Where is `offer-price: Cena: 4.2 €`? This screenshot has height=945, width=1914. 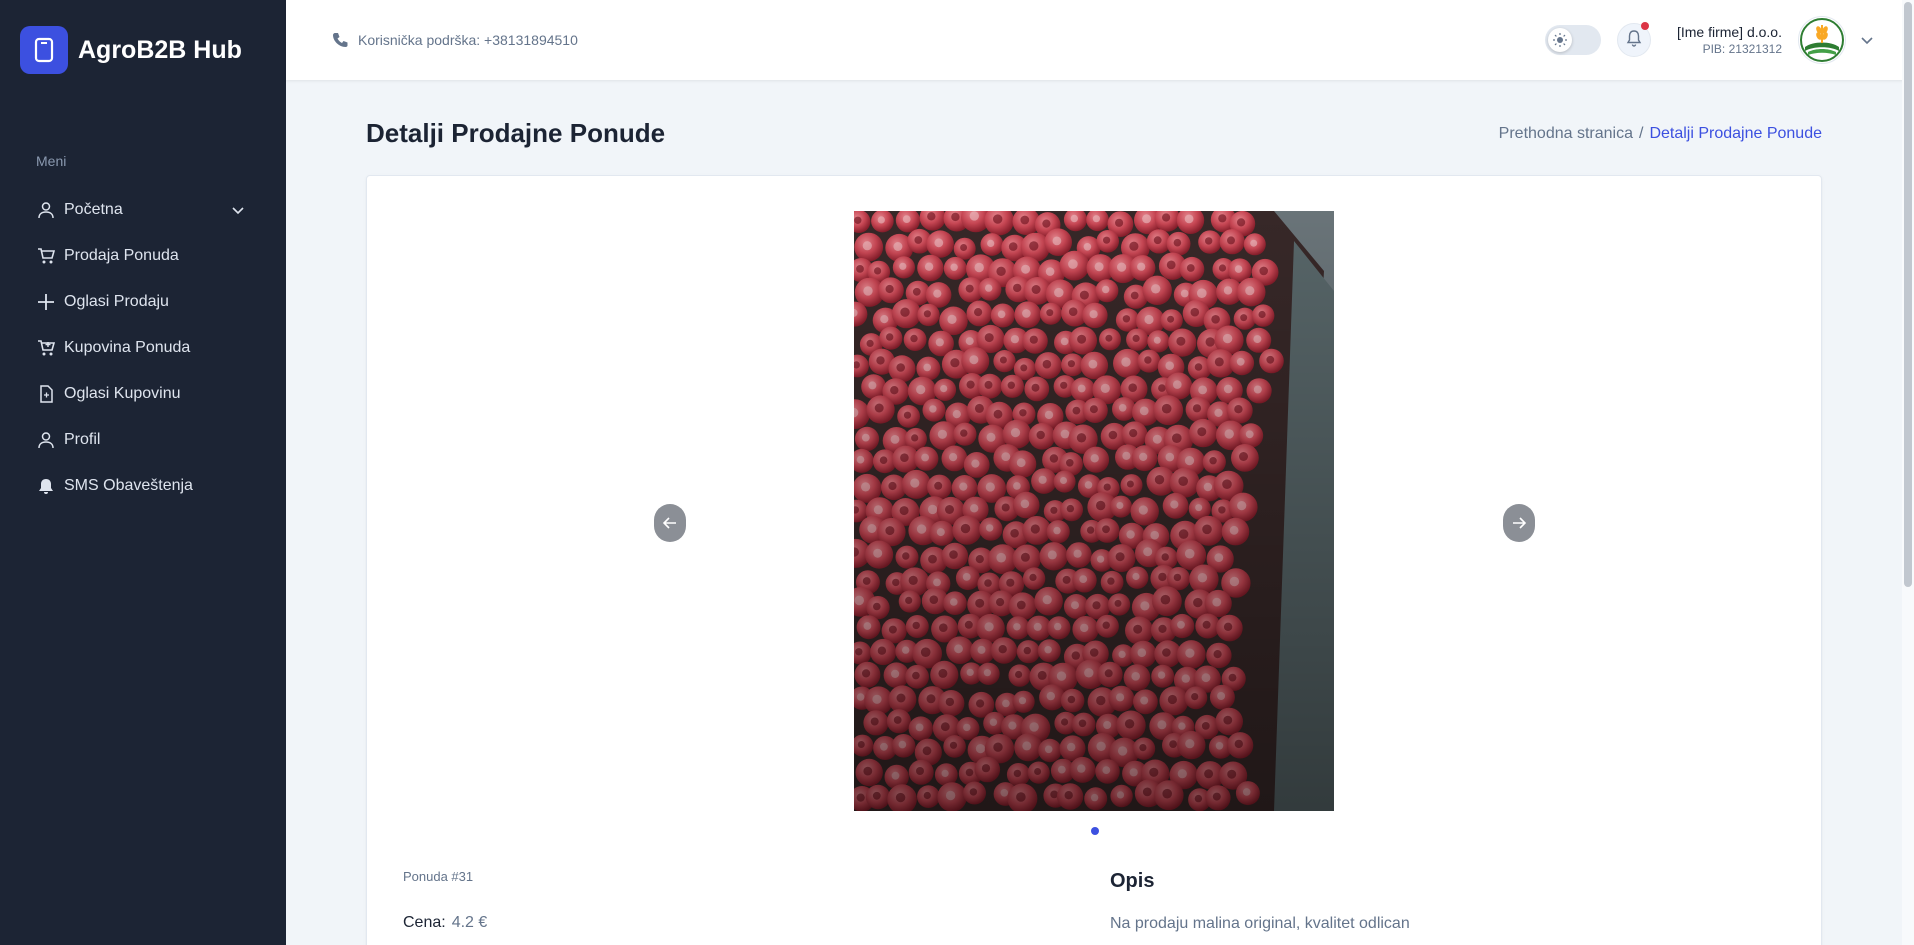 offer-price: Cena: 4.2 € is located at coordinates (445, 923).